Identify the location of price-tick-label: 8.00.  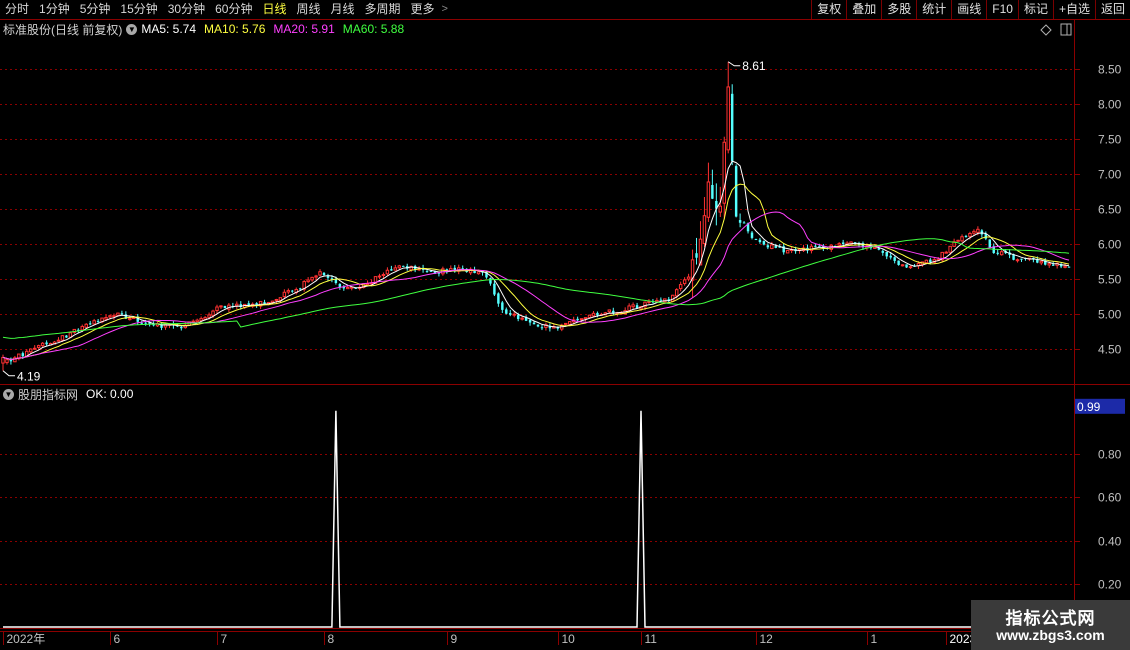
(1110, 105).